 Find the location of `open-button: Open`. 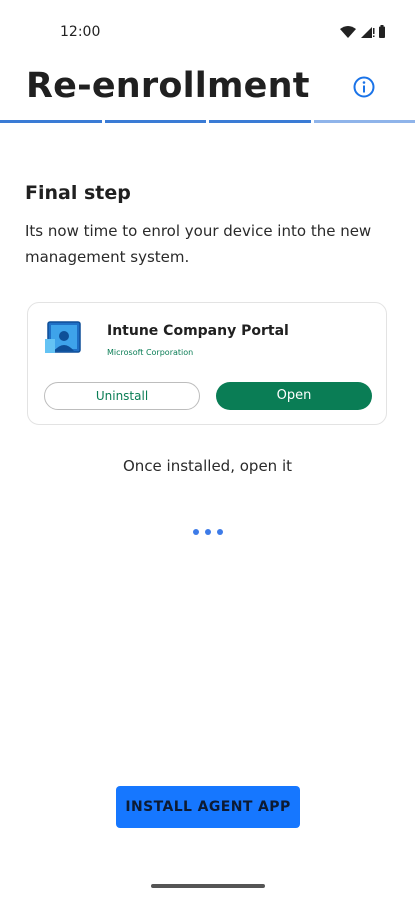

open-button: Open is located at coordinates (294, 396).